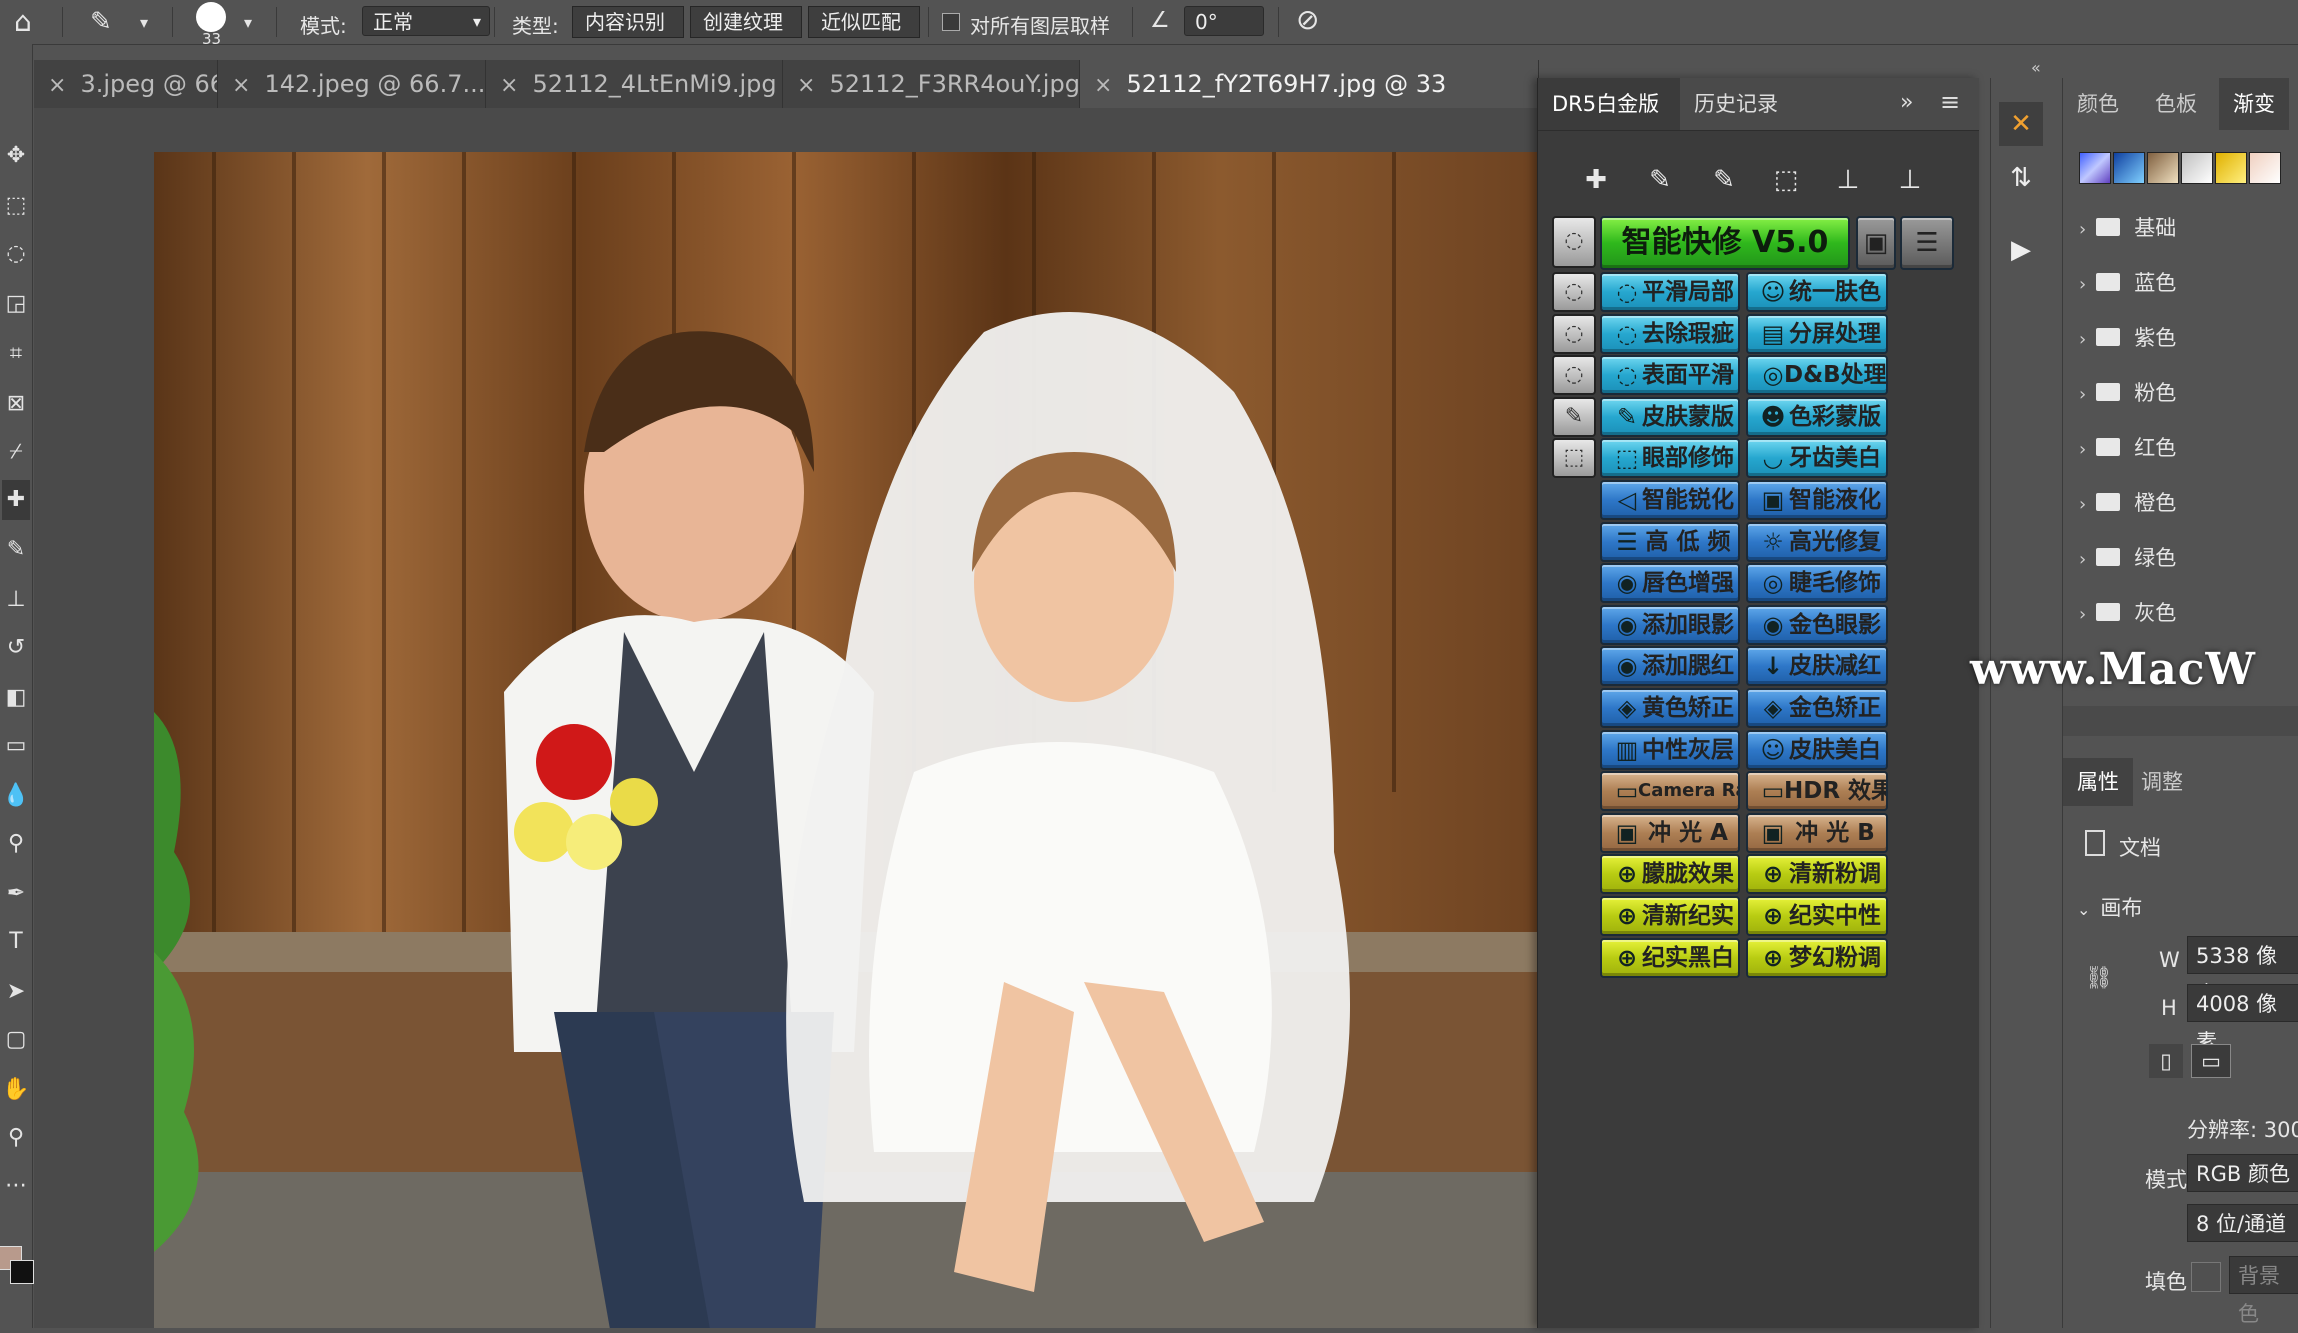 The height and width of the screenshot is (1333, 2298). What do you see at coordinates (1309, 84) in the screenshot?
I see `doc-tab-active: × 52112_fY2T69H7.jpg @ 33` at bounding box center [1309, 84].